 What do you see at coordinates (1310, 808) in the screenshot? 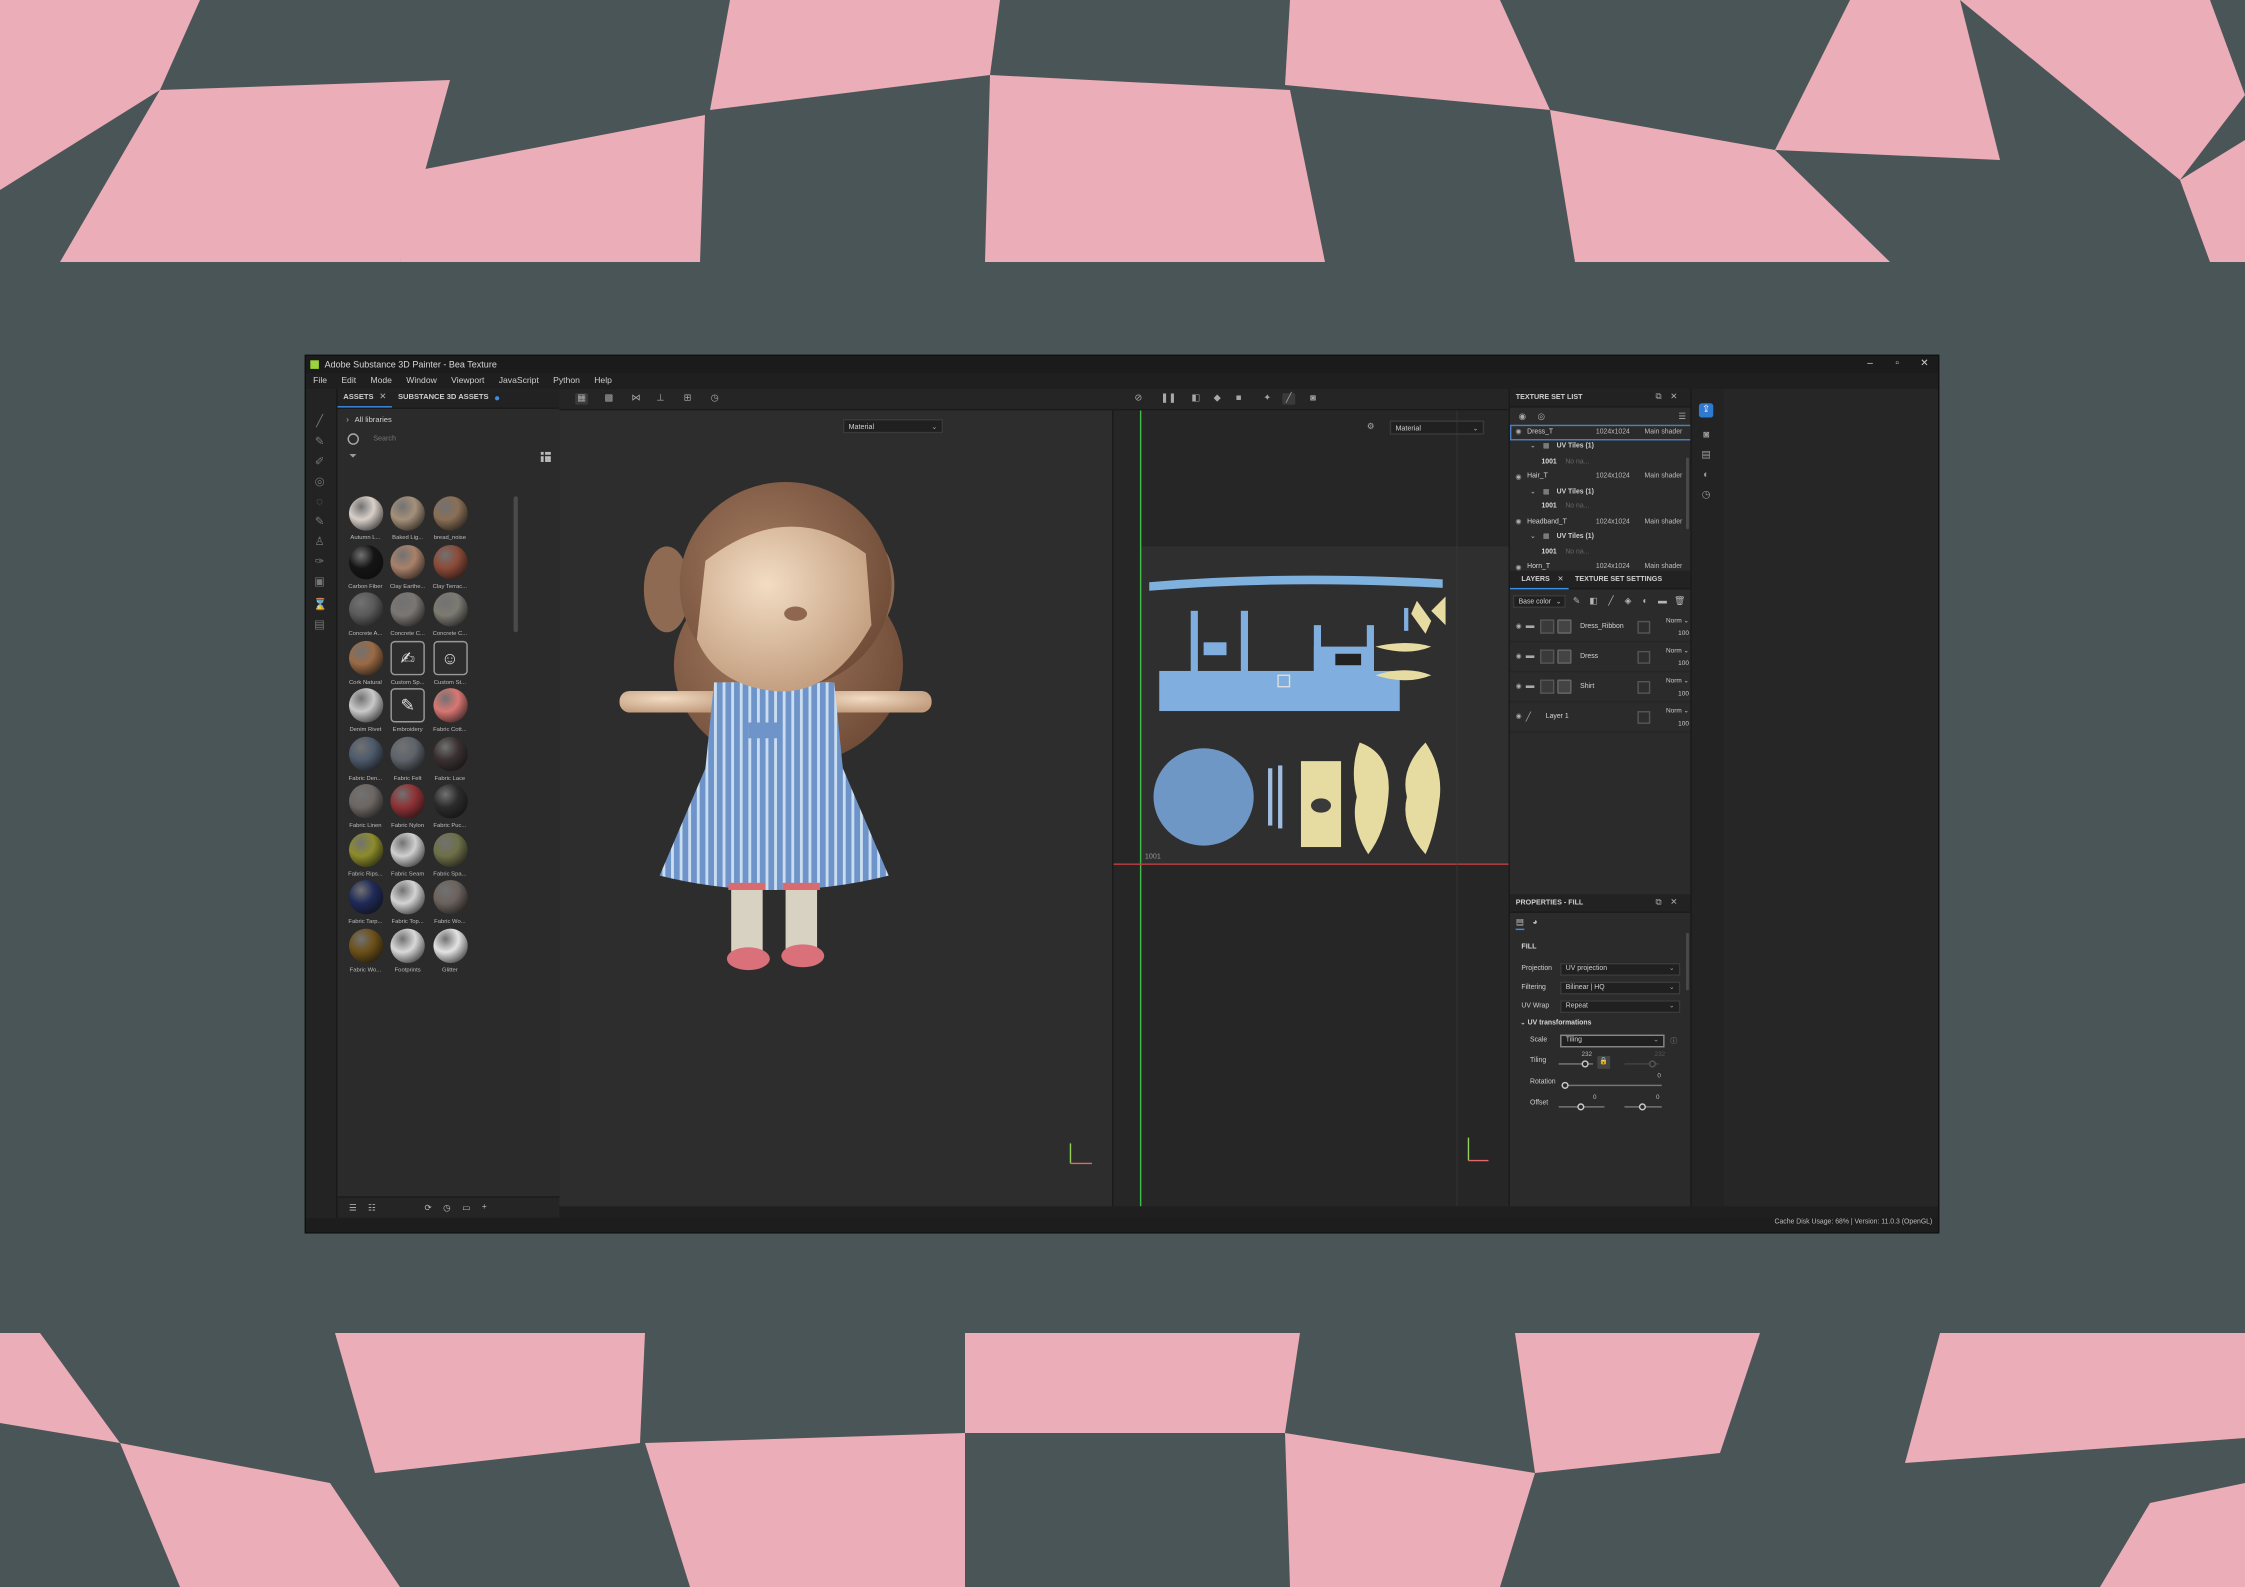
I see `viewport-2d-uv: Material ⌄ ⚙ 1001` at bounding box center [1310, 808].